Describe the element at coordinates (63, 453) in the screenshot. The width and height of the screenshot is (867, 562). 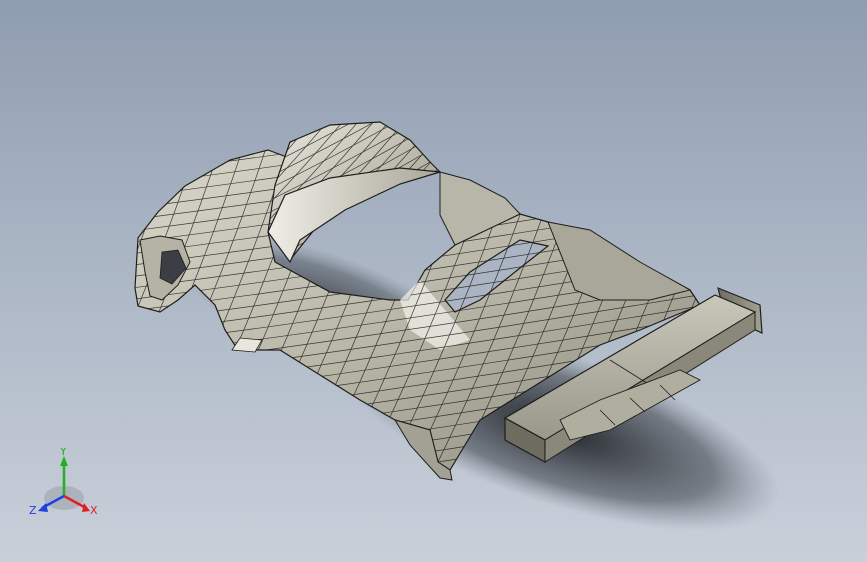
I see `y-axis-label: Y` at that location.